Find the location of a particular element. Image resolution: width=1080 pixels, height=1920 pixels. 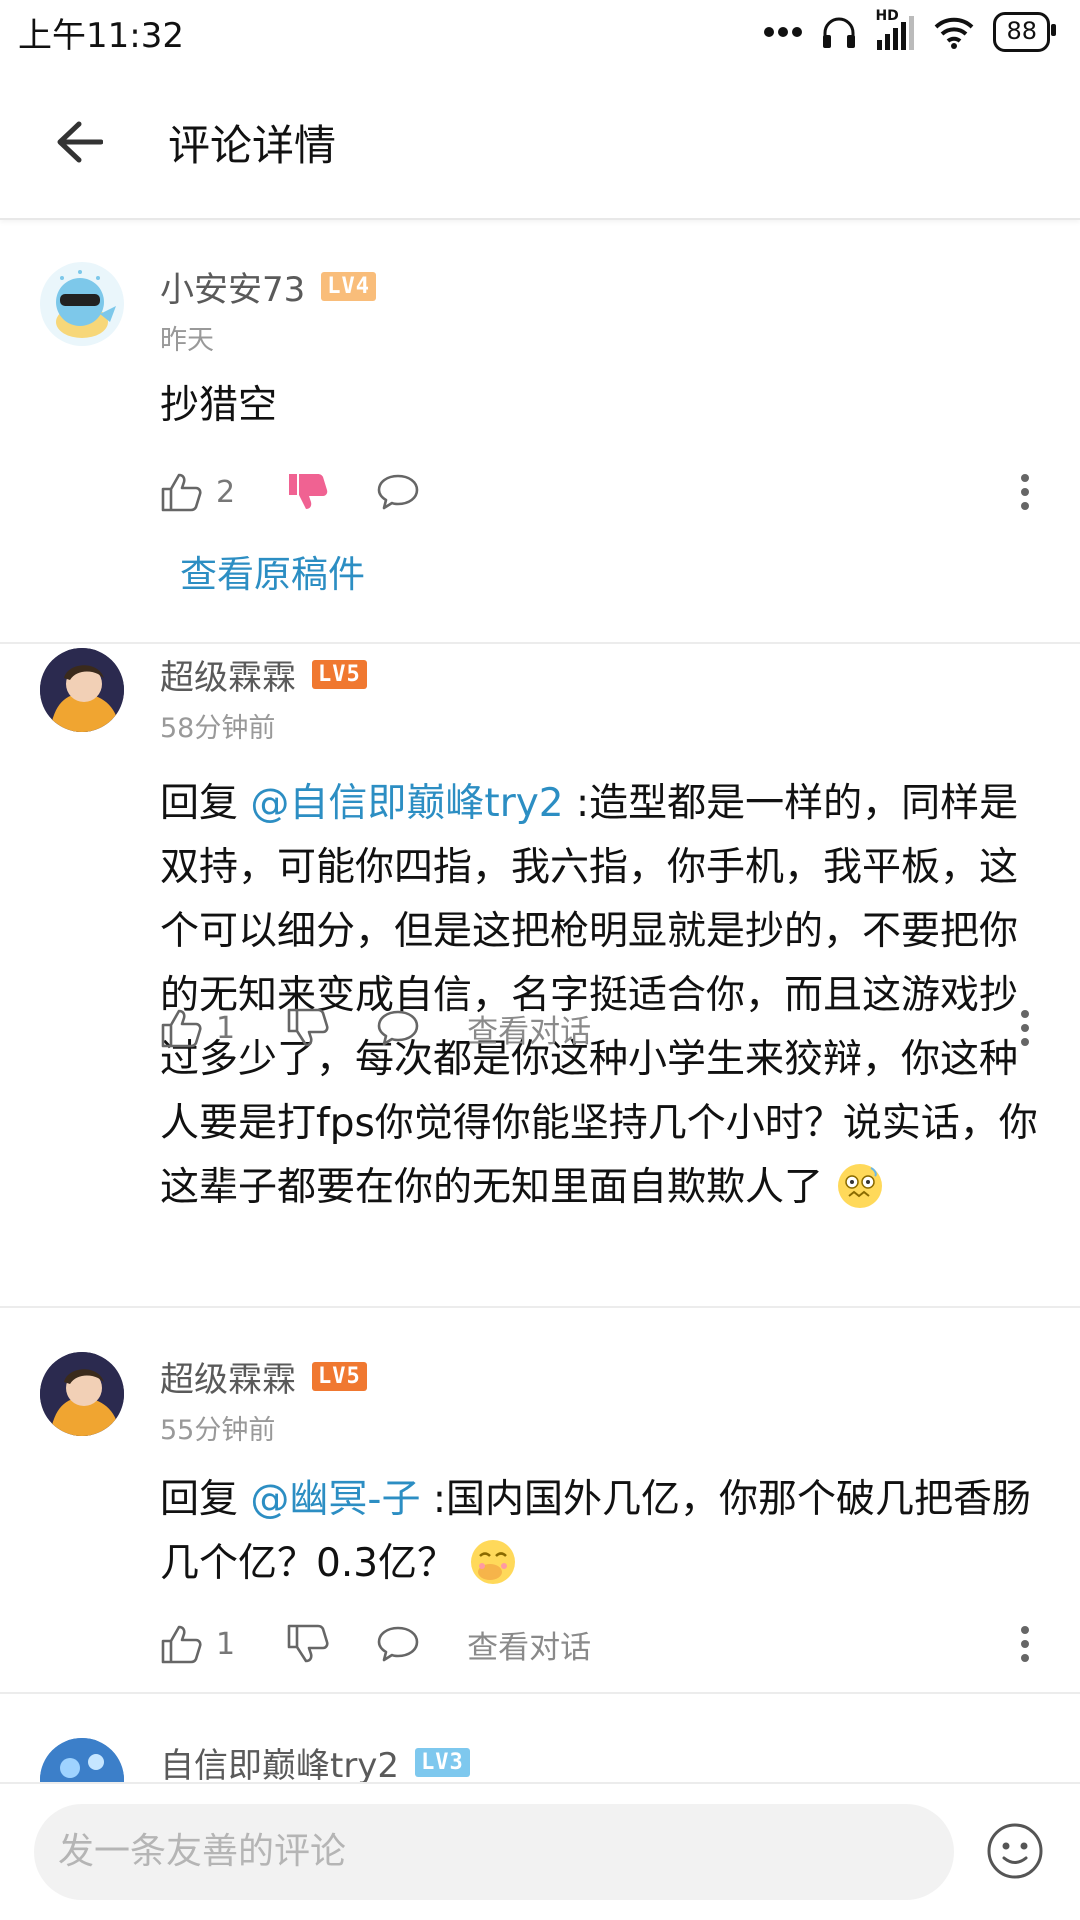

thumbs-down-filled-icon is located at coordinates (308, 491).